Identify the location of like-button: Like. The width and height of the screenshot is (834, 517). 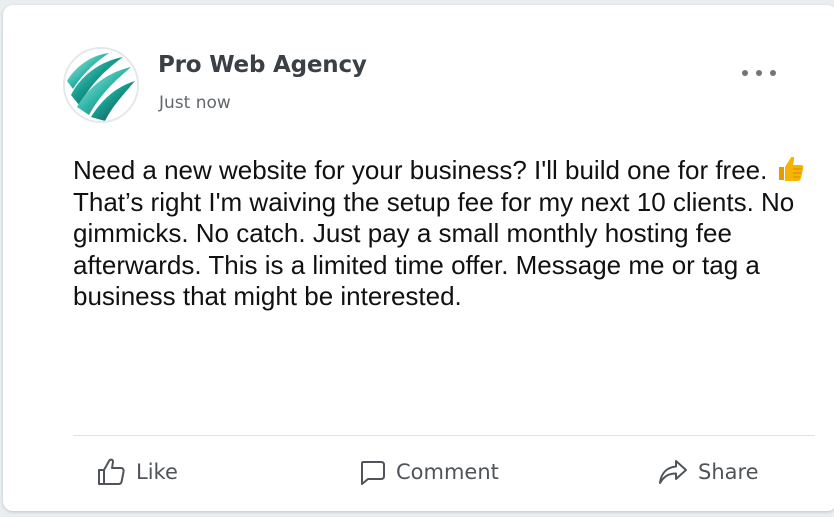
(137, 472).